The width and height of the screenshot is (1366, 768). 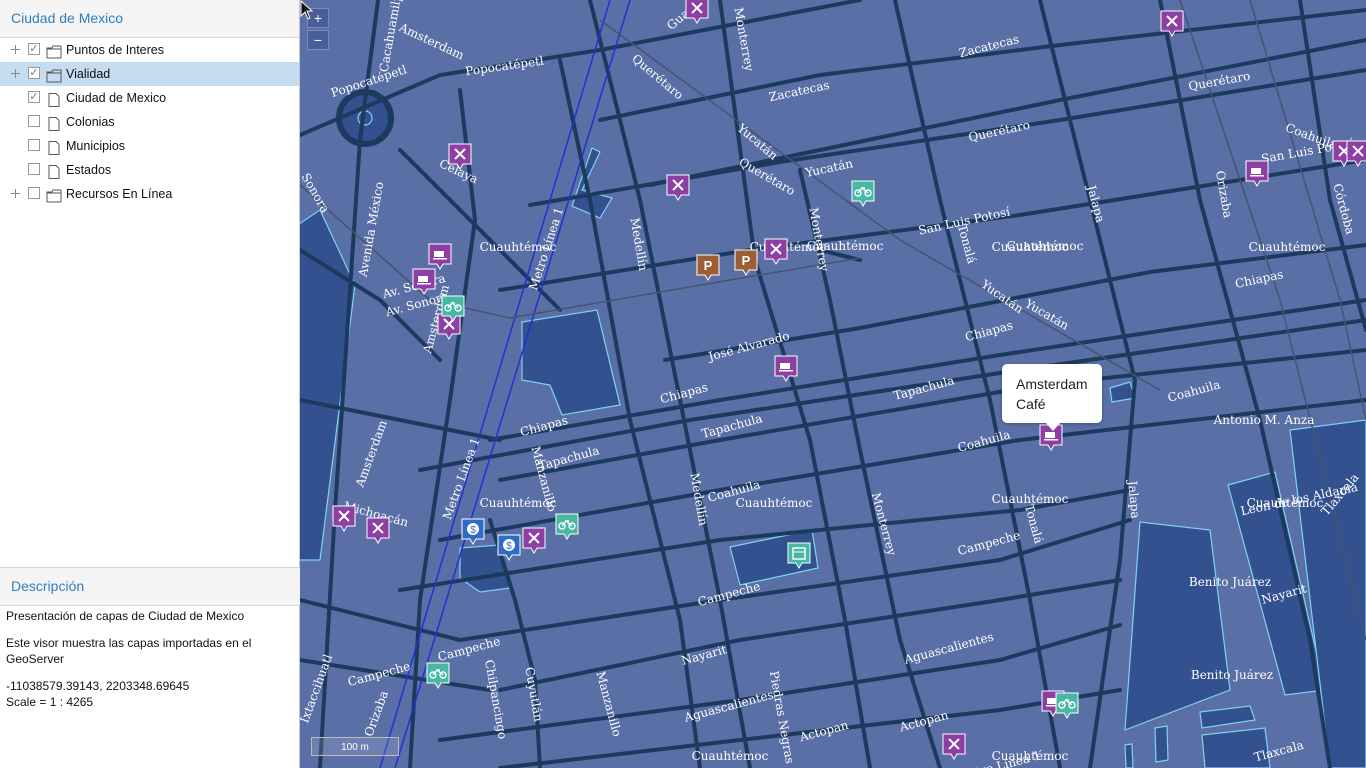 I want to click on layer-node-recursos-en-l-nea: Recursos En Línea, so click(x=149, y=194).